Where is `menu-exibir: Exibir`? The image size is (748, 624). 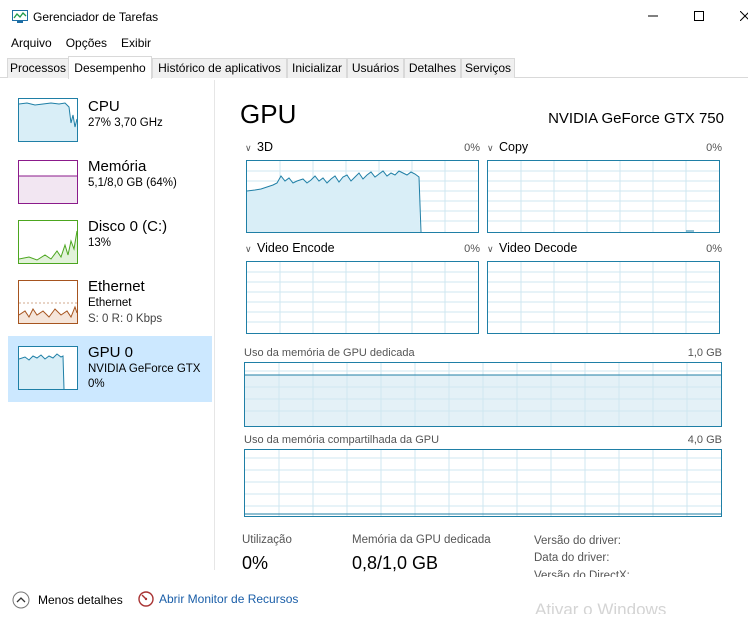
menu-exibir: Exibir is located at coordinates (136, 43).